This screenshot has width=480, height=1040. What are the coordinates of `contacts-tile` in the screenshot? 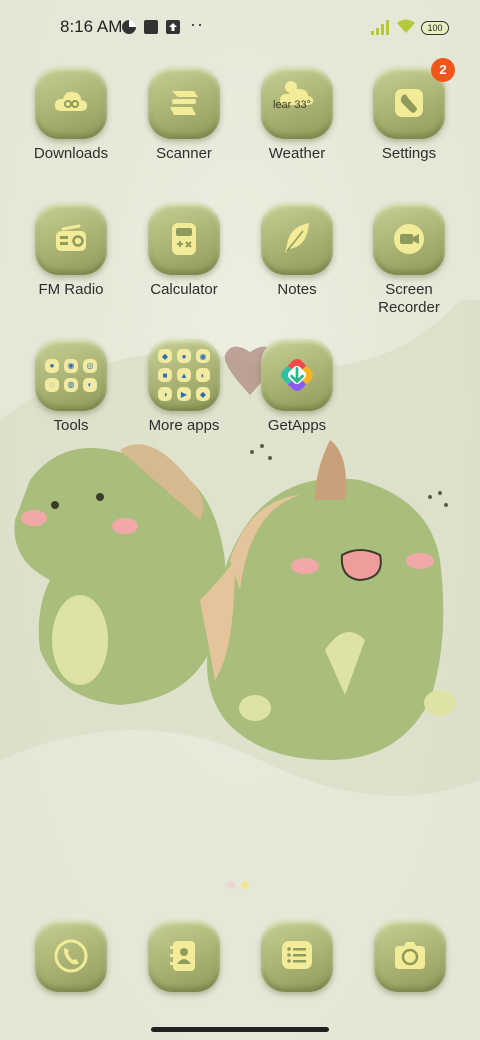 It's located at (184, 956).